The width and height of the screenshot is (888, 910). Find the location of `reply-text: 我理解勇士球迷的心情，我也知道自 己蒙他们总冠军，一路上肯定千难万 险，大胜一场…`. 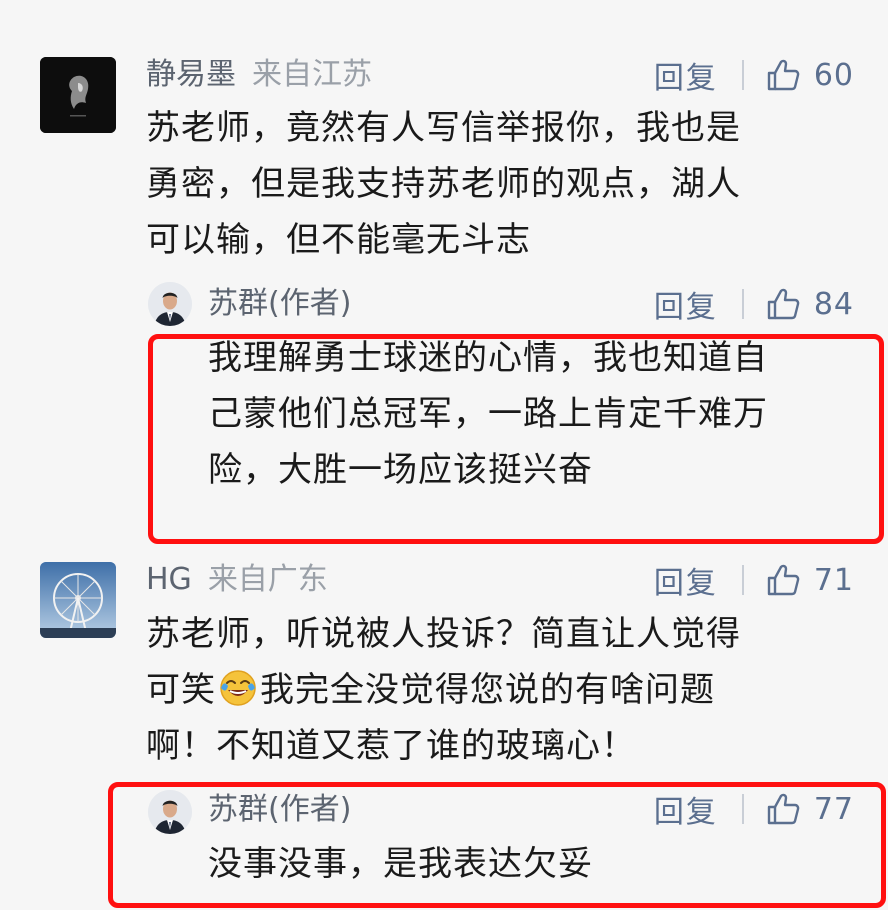

reply-text: 我理解勇士球迷的心情，我也知道自 己蒙他们总冠军，一路上肯定千难万 险，大胜一场… is located at coordinates (488, 414).